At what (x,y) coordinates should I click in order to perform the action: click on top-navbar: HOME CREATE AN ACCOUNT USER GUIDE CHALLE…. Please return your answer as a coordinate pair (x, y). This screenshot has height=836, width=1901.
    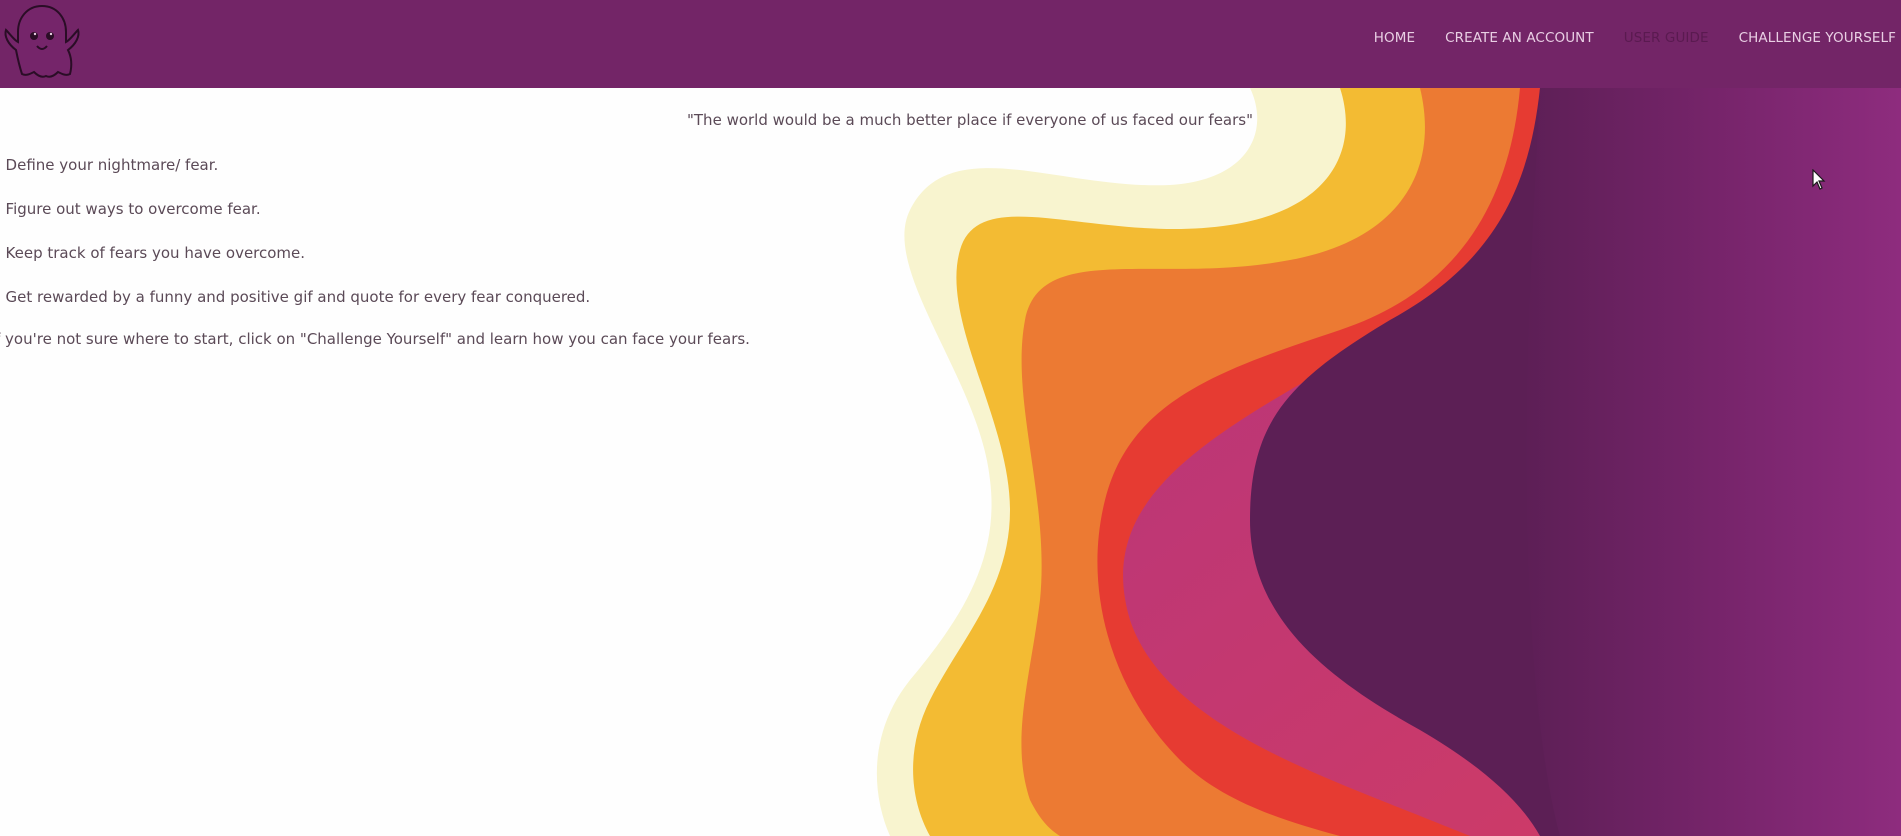
    Looking at the image, I should click on (950, 44).